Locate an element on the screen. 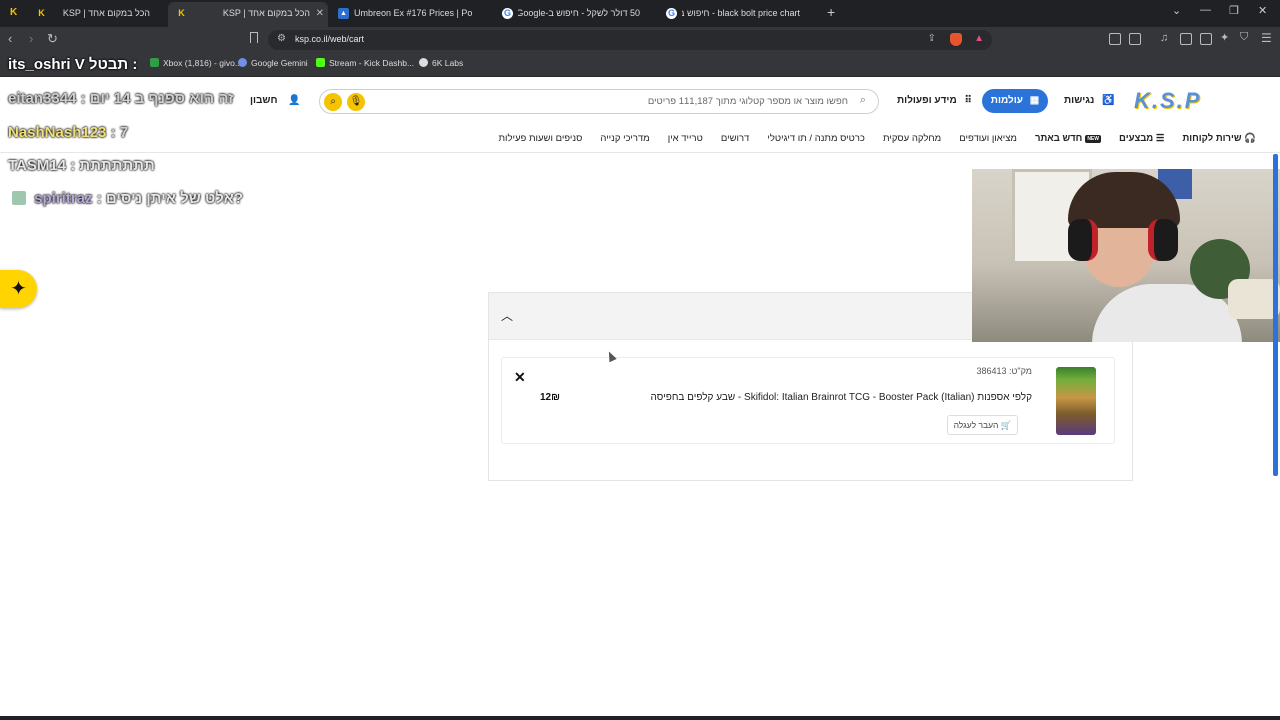  chevron-up-icon: ︿ is located at coordinates (507, 315).